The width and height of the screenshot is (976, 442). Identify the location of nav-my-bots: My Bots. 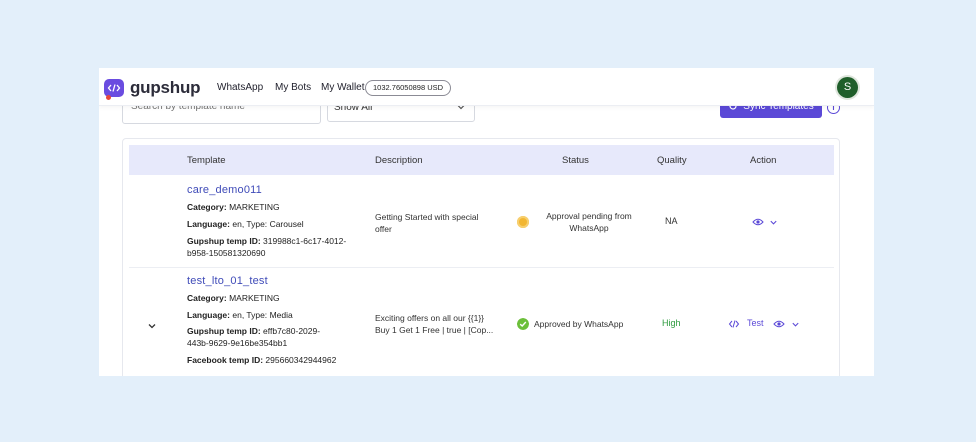
(293, 87).